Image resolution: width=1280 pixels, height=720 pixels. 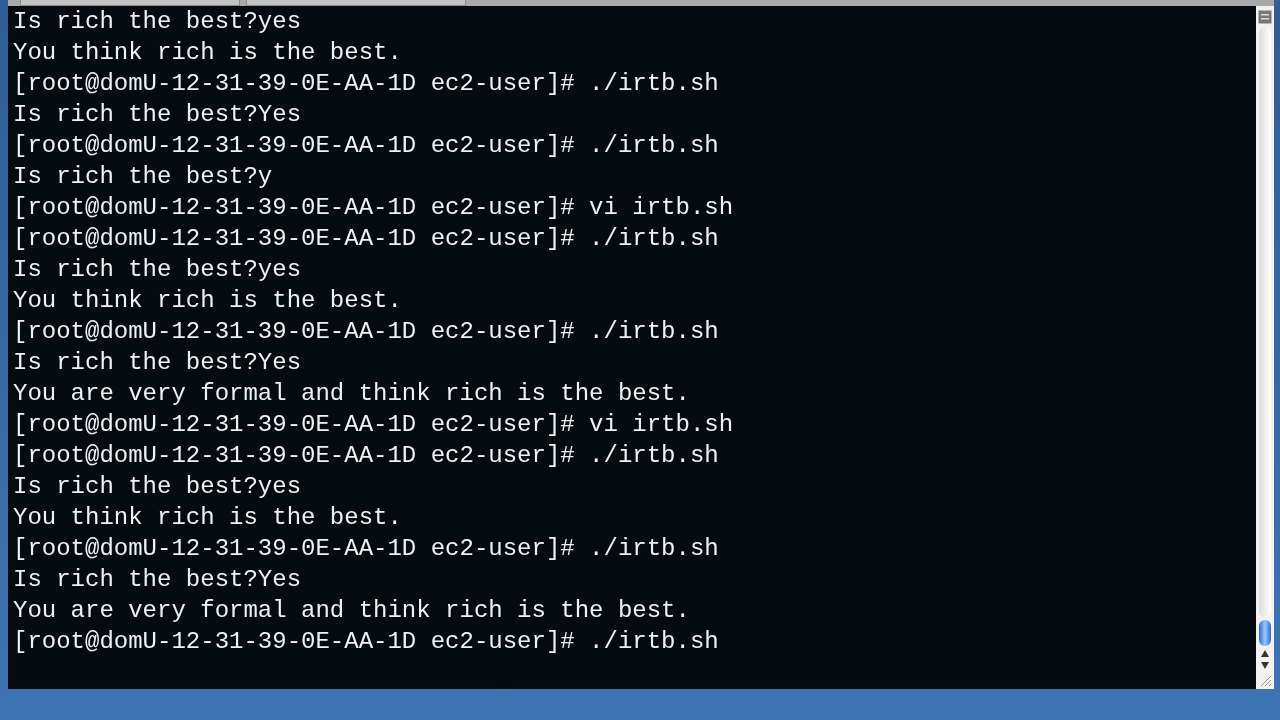 I want to click on scroll-up-icon, so click(x=1265, y=653).